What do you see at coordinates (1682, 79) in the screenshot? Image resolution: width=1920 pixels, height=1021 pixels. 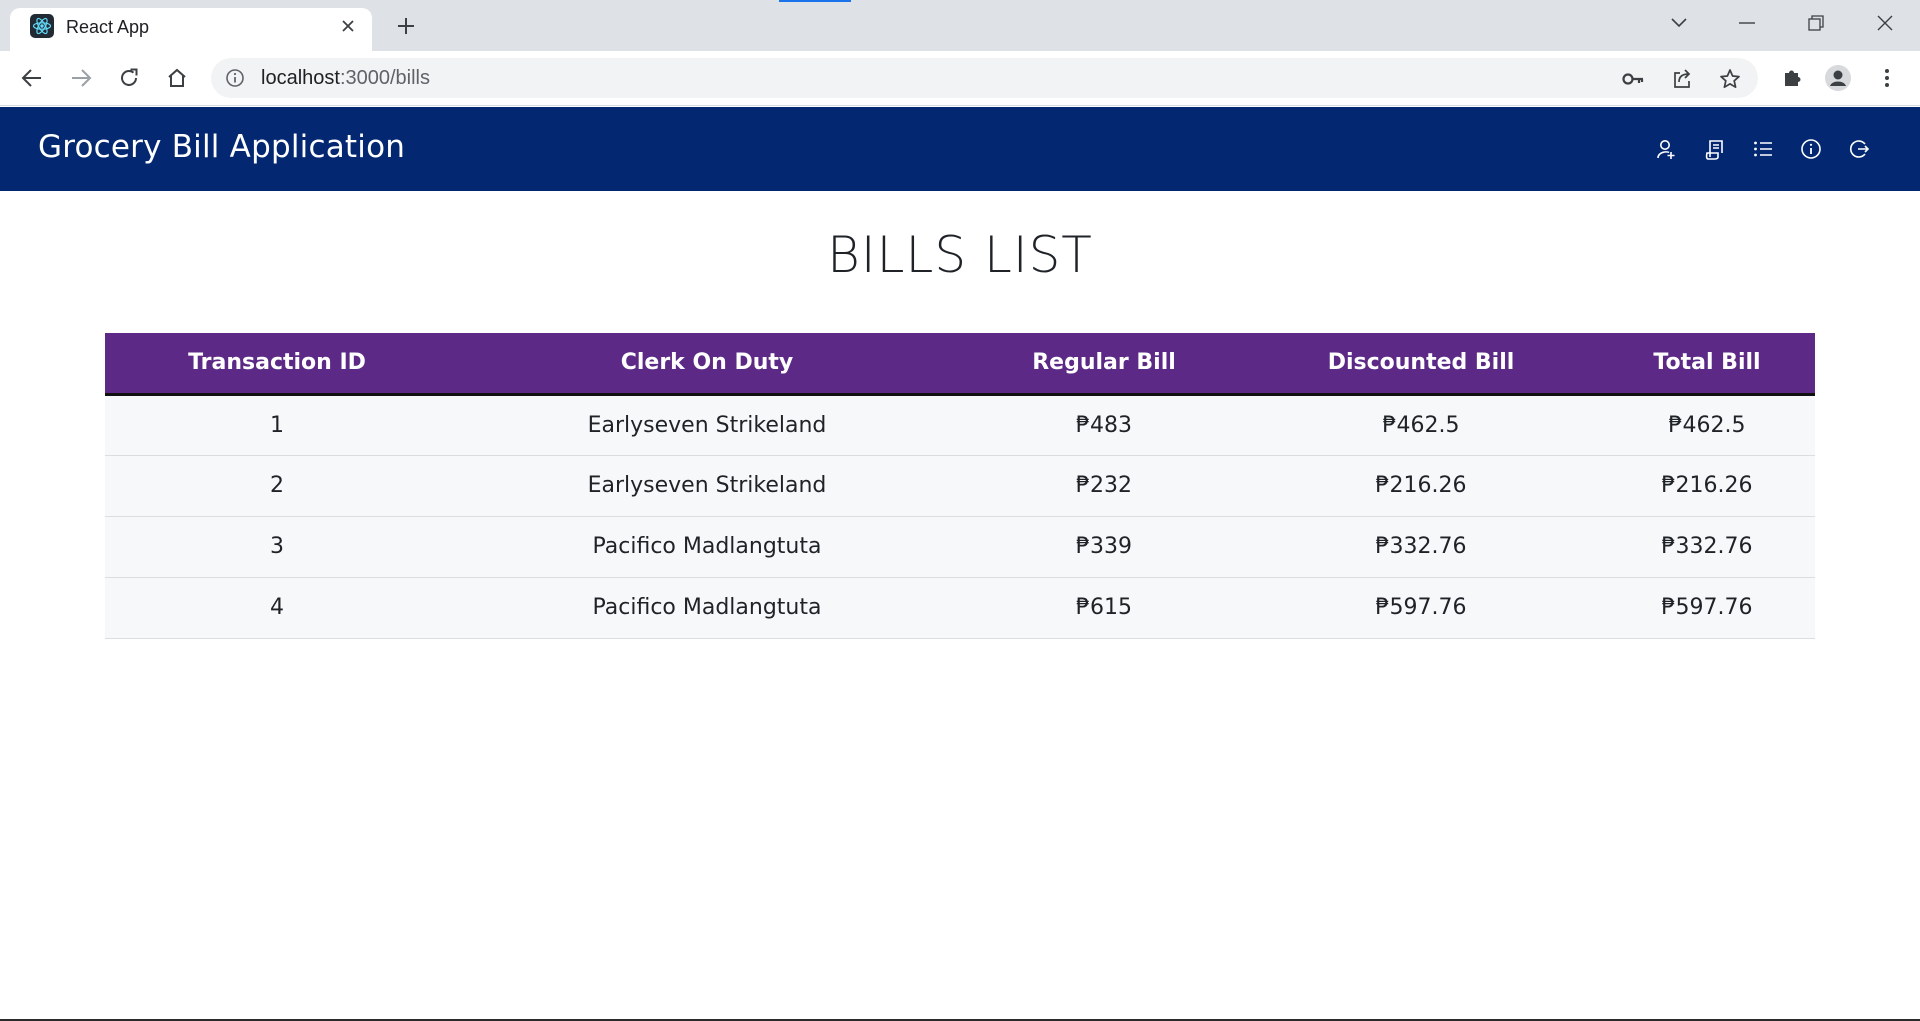 I see `share-icon` at bounding box center [1682, 79].